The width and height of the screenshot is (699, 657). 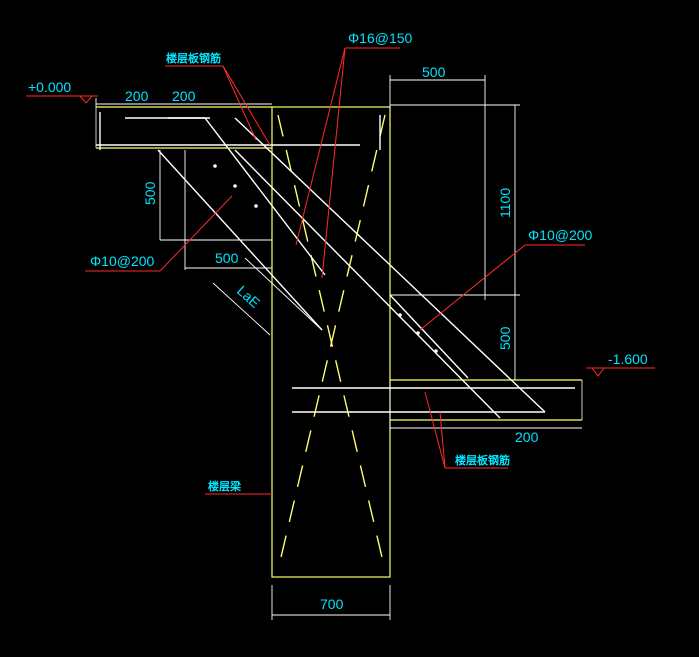 What do you see at coordinates (332, 604) in the screenshot?
I see `dim-beam-width: 700` at bounding box center [332, 604].